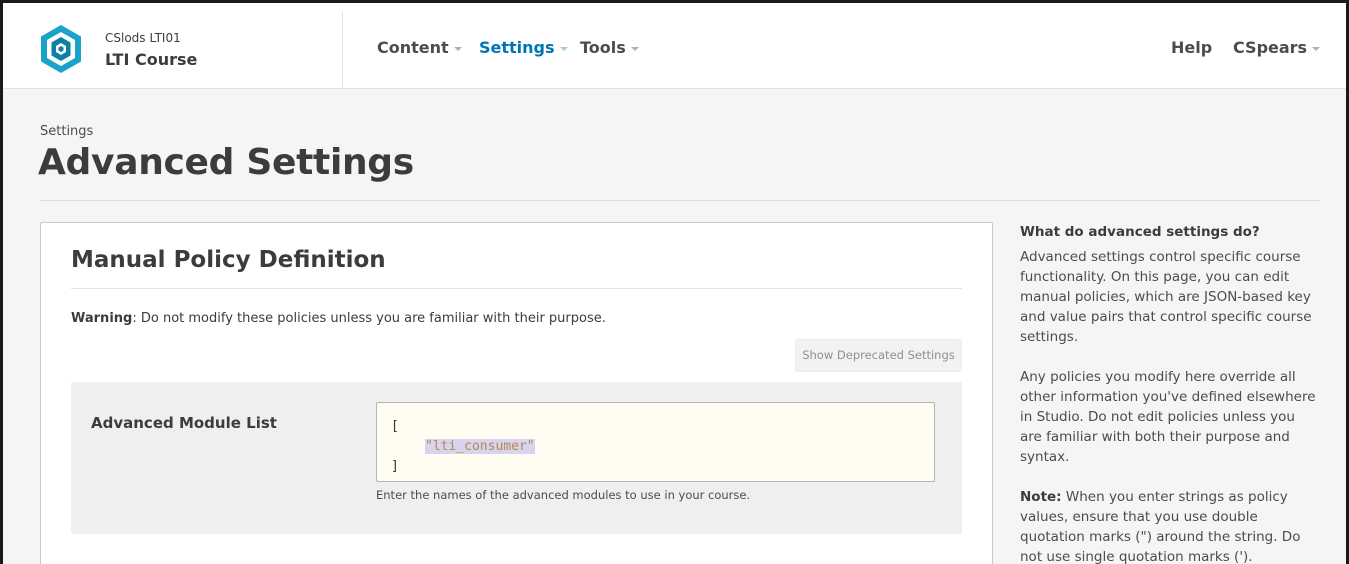  I want to click on section-title: Manual Policy Definition, so click(228, 260).